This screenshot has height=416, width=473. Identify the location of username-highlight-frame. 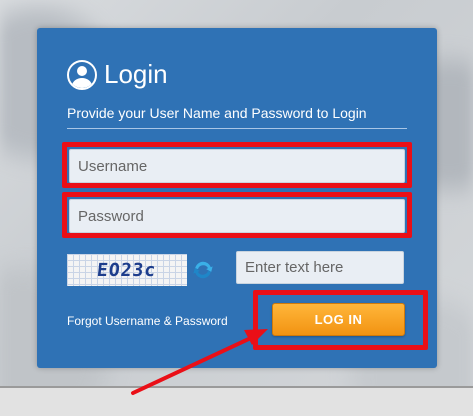
(237, 165).